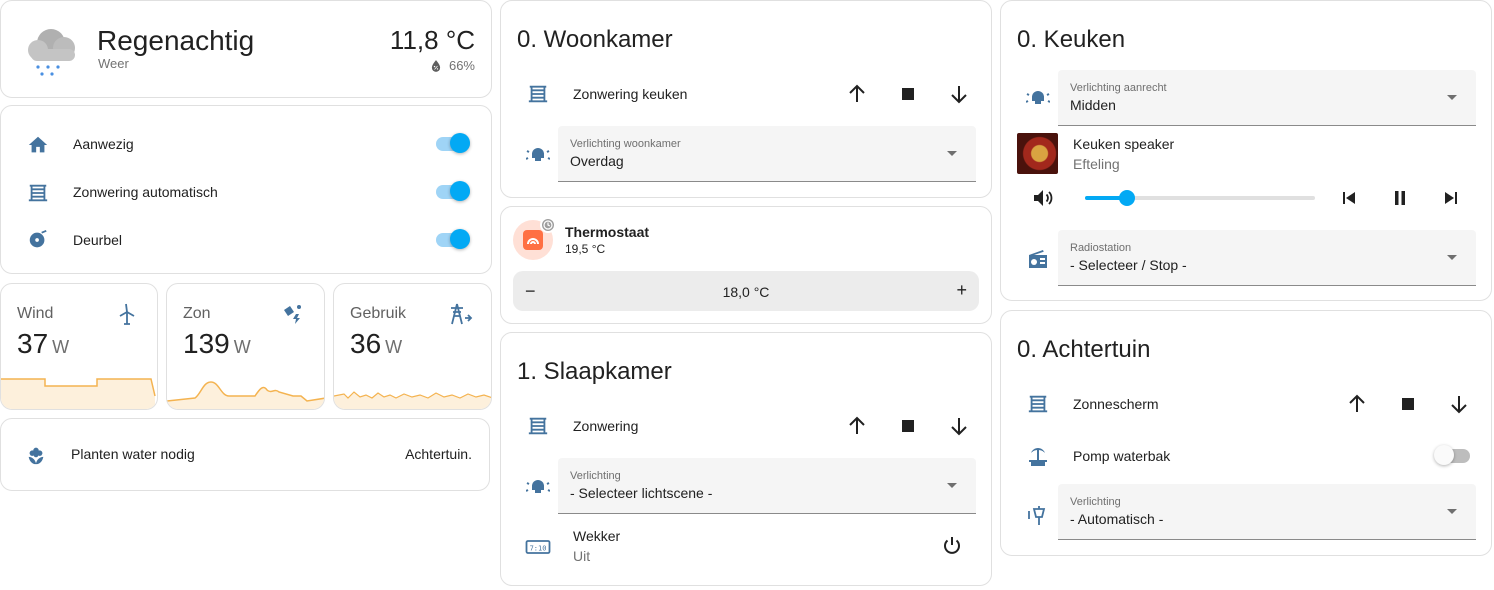  What do you see at coordinates (1117, 519) in the screenshot?
I see `select-value: - Automatisch -` at bounding box center [1117, 519].